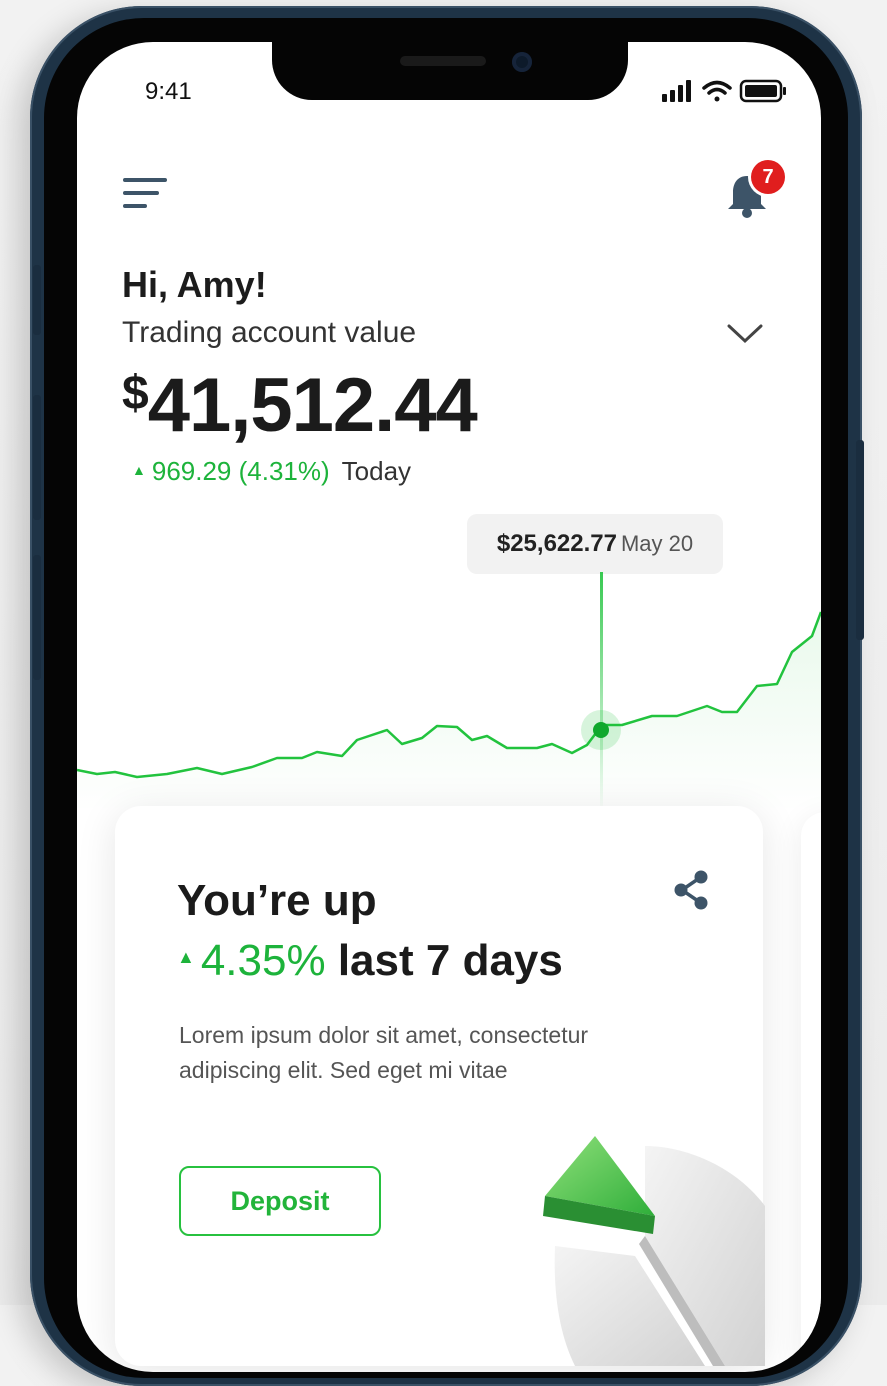 The image size is (887, 1386). Describe the element at coordinates (37, 300) in the screenshot. I see `phone-side-button` at that location.